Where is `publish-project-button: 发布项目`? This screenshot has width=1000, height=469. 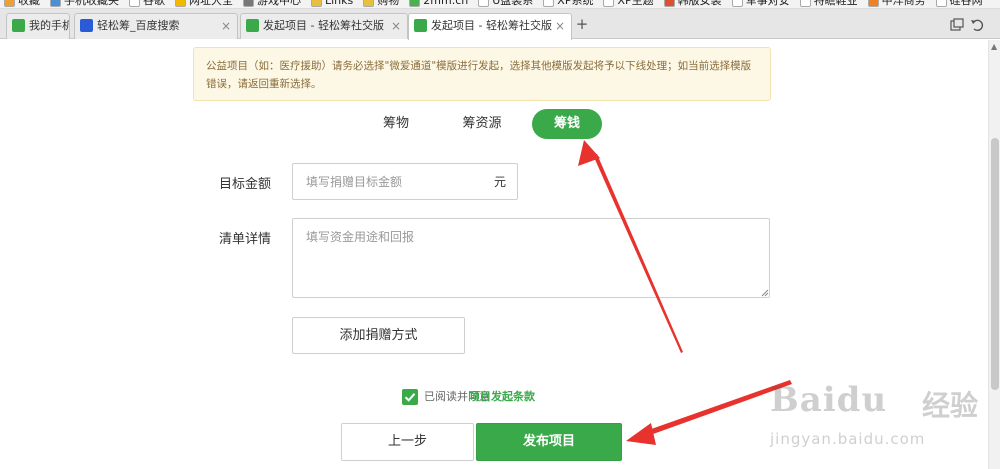 publish-project-button: 发布项目 is located at coordinates (549, 442).